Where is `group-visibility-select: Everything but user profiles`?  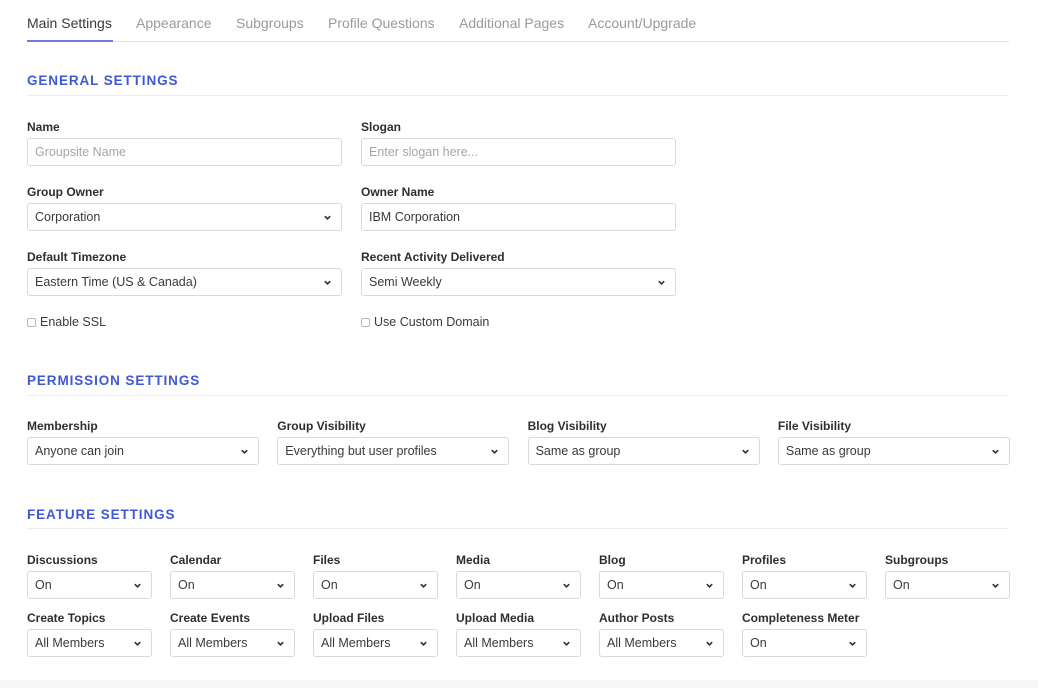
group-visibility-select: Everything but user profiles is located at coordinates (393, 451).